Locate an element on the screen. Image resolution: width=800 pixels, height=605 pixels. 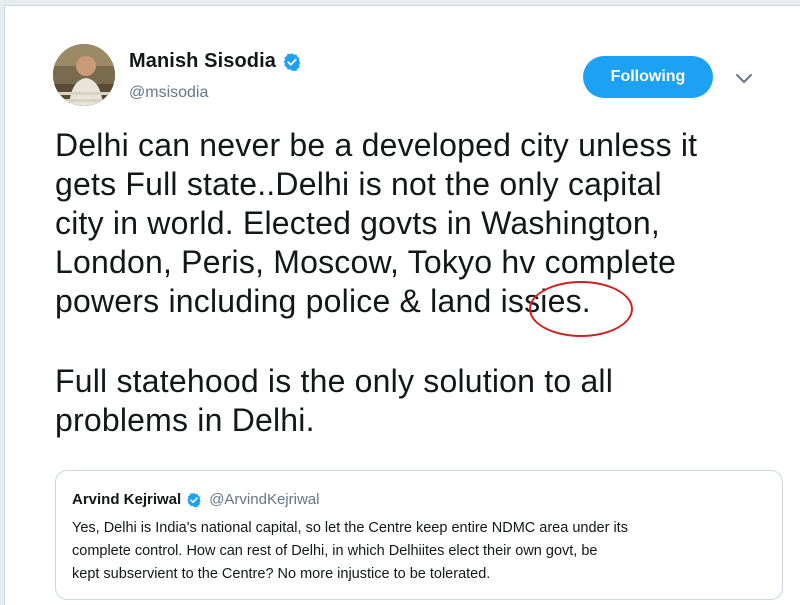
chevron-down-icon is located at coordinates (744, 78).